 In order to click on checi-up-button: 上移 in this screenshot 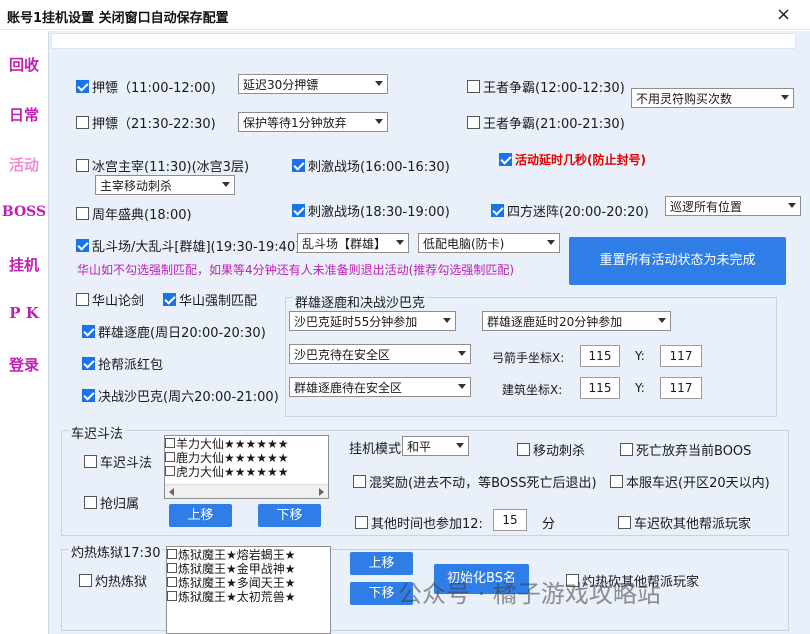, I will do `click(200, 515)`.